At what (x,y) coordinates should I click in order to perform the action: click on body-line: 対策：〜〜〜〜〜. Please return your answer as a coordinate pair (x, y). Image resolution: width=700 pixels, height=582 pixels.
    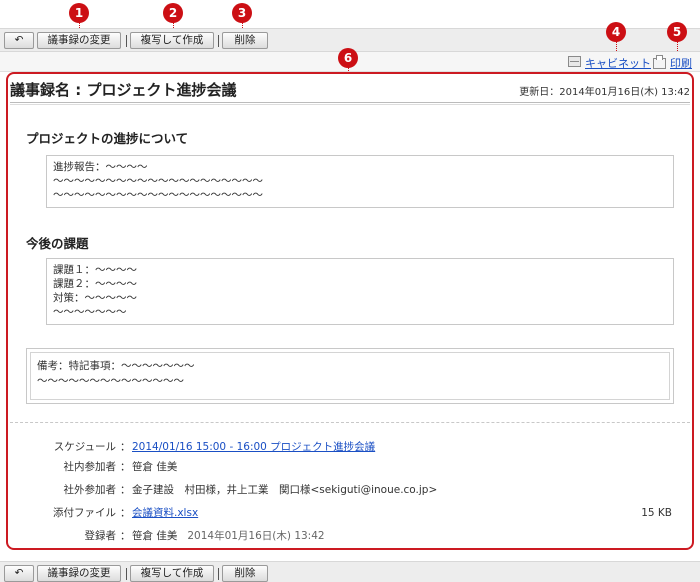
    Looking at the image, I should click on (95, 298).